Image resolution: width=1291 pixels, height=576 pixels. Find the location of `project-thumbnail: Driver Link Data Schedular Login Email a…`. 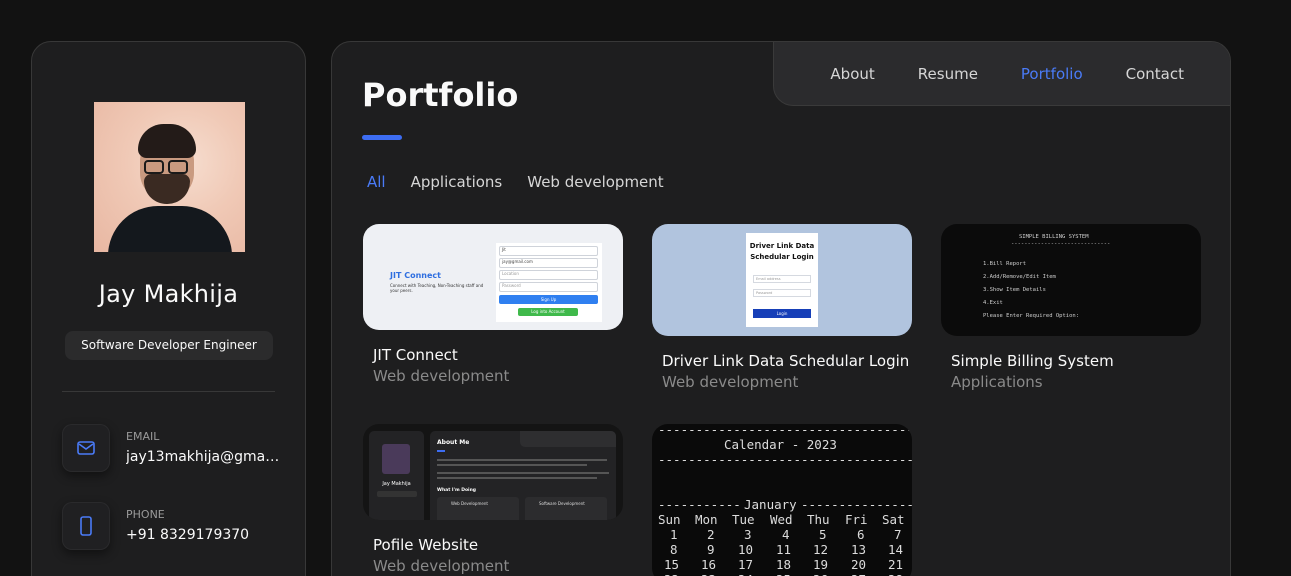

project-thumbnail: Driver Link Data Schedular Login Email a… is located at coordinates (782, 280).